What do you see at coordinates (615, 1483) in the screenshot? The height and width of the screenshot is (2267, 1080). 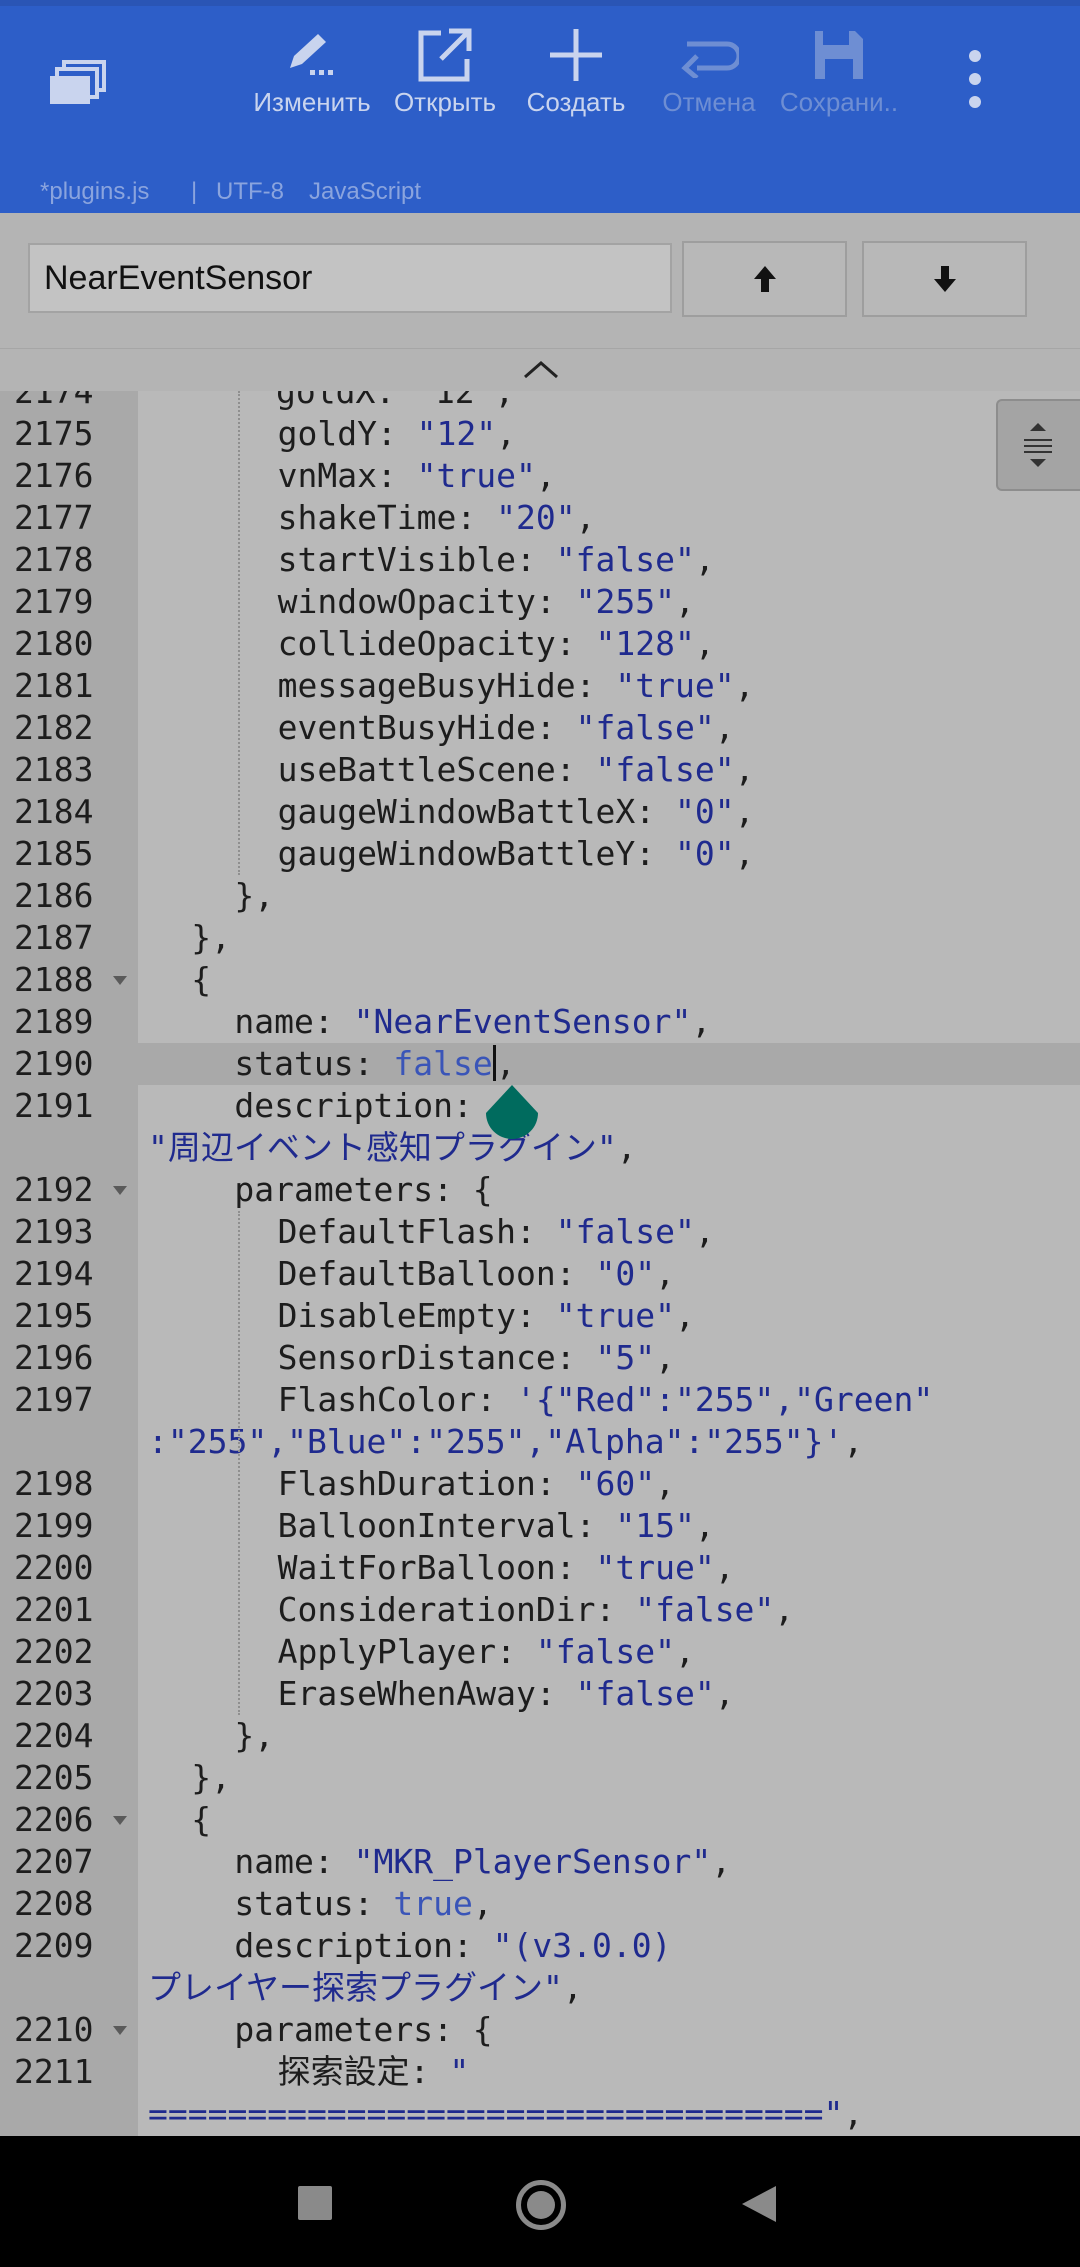 I see `string-token: "60"` at bounding box center [615, 1483].